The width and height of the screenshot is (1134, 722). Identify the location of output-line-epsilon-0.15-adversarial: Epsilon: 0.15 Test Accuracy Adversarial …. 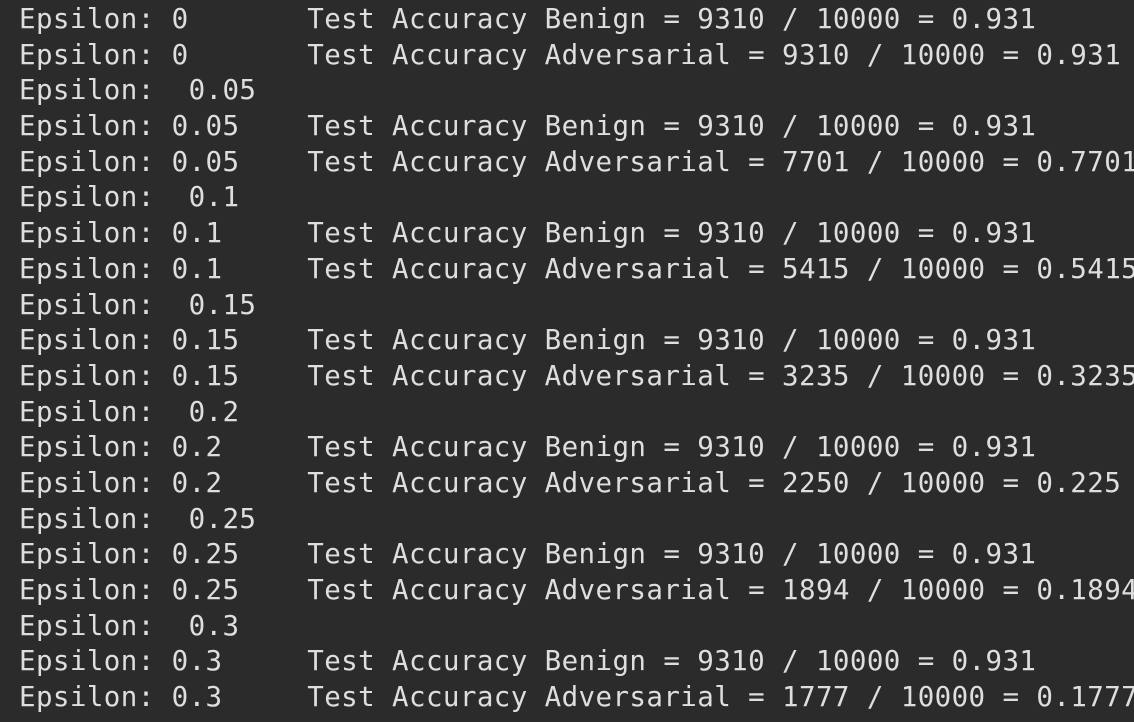
(576, 375).